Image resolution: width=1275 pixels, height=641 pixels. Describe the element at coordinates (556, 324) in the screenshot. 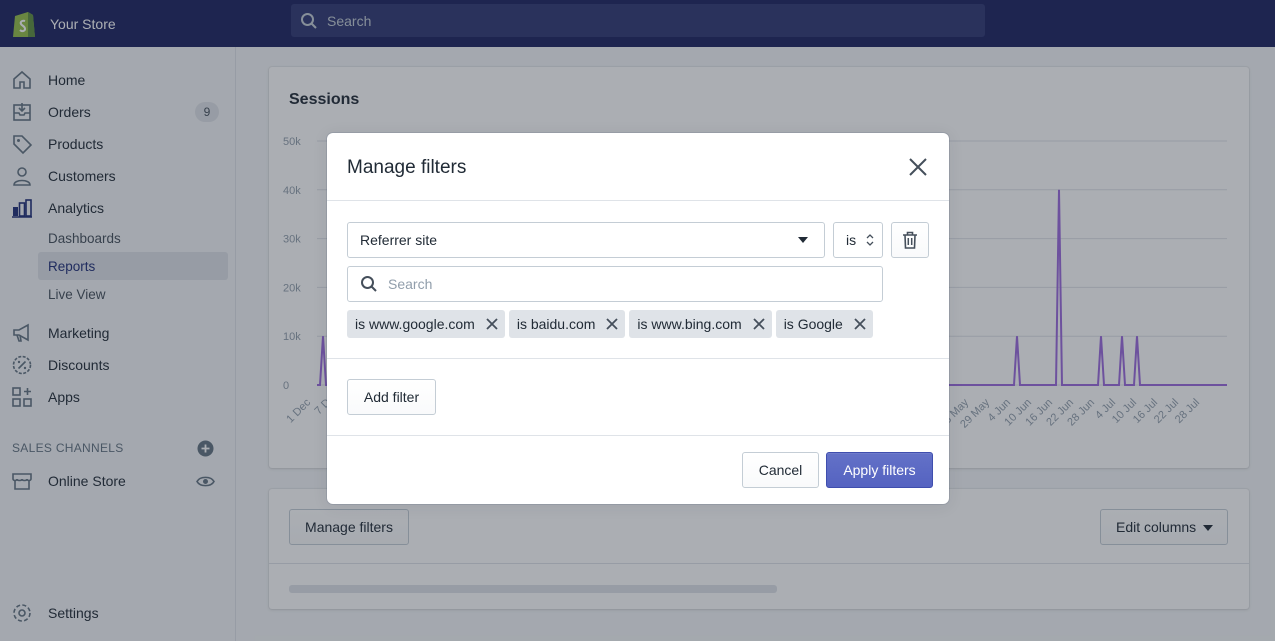

I see `filter-tag-label: is baidu.com` at that location.